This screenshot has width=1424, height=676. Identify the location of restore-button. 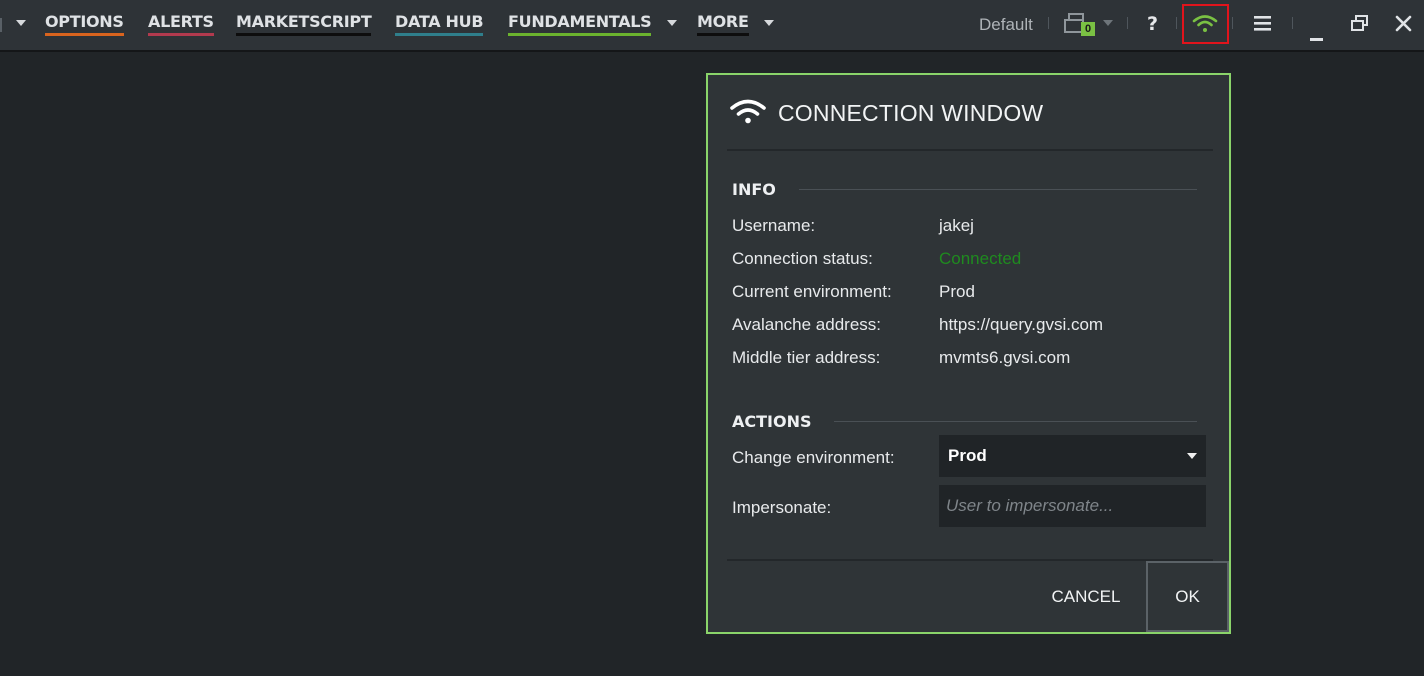
(1360, 23).